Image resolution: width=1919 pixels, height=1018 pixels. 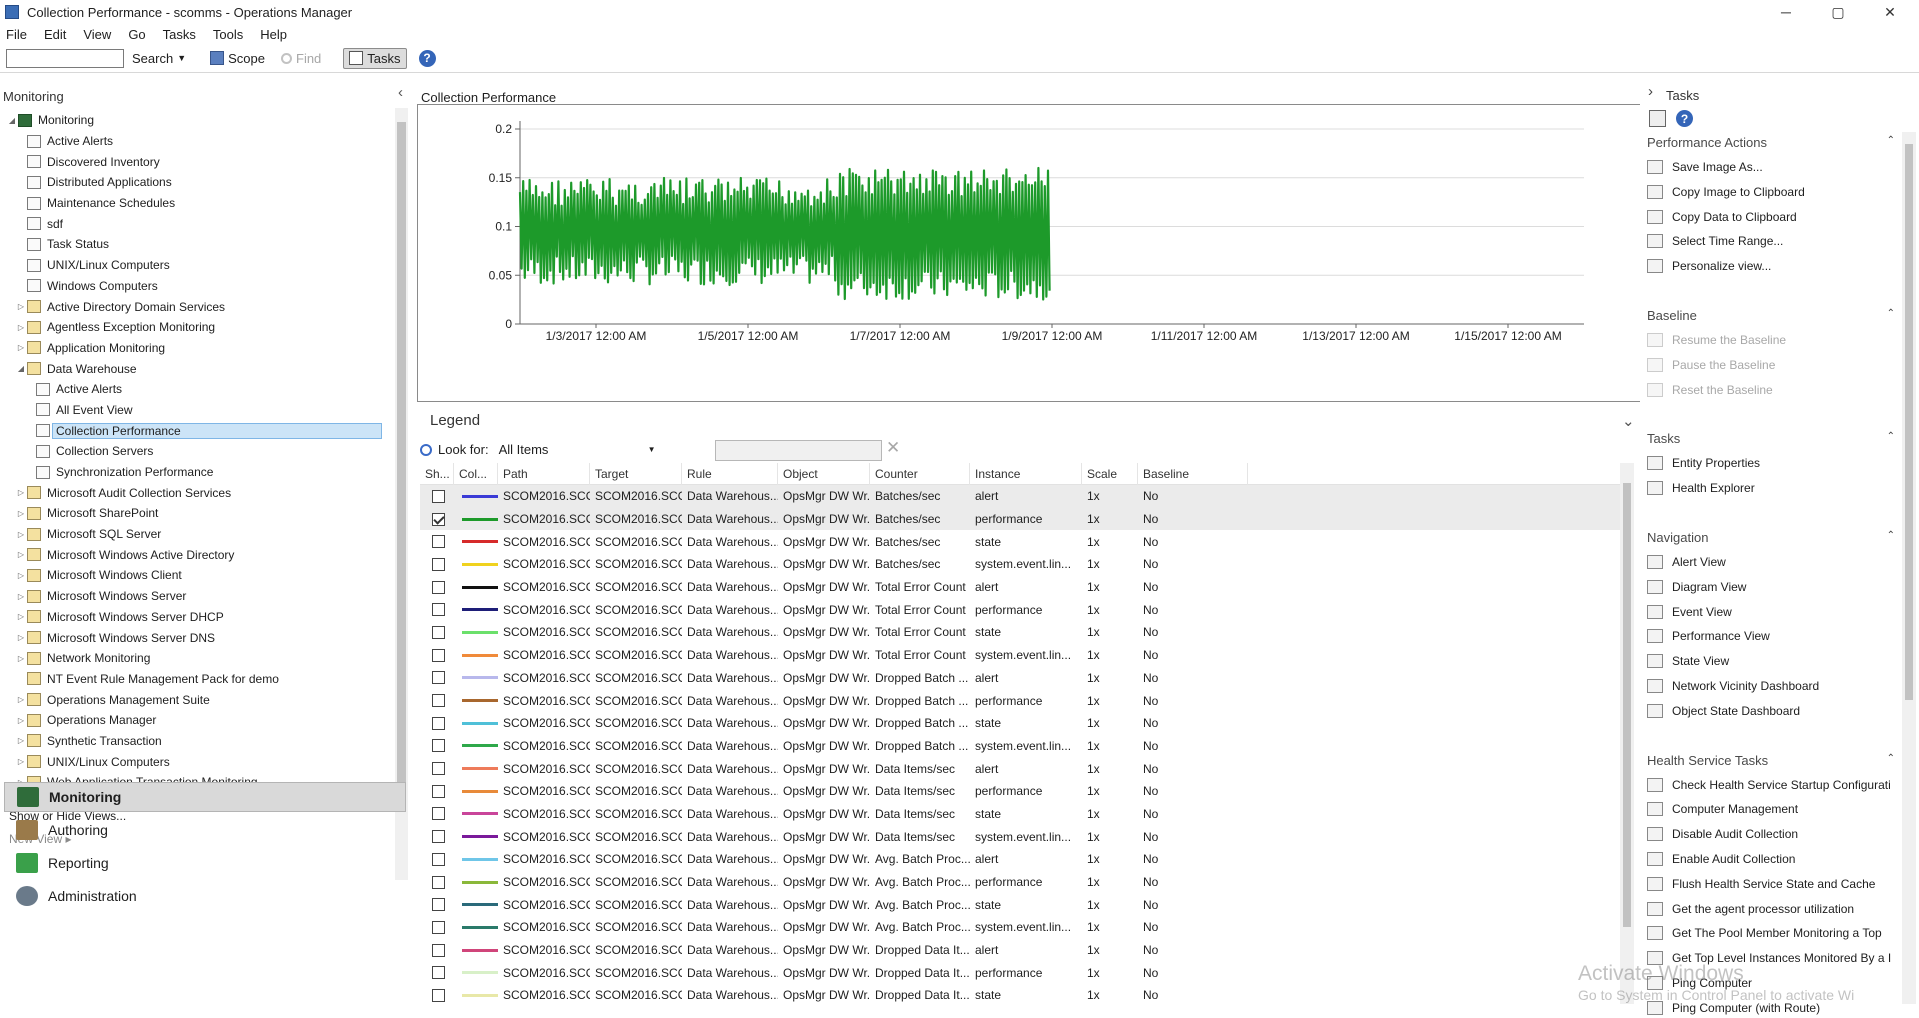 What do you see at coordinates (1778, 390) in the screenshot?
I see `task-action: Reset the Baseline` at bounding box center [1778, 390].